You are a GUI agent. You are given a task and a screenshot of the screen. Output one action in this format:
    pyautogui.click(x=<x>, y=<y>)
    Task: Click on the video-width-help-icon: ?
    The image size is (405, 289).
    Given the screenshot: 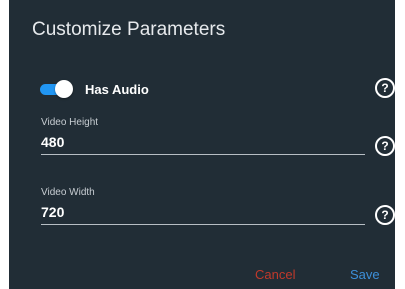 What is the action you would take?
    pyautogui.click(x=385, y=215)
    